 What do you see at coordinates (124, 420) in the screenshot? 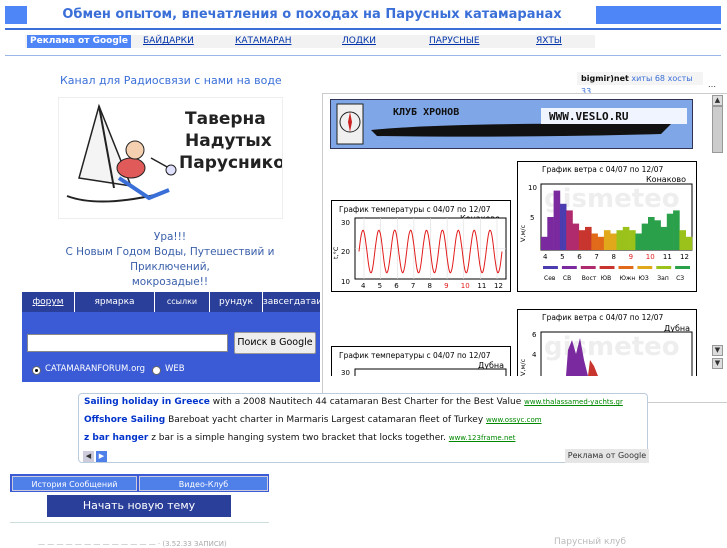
I see `ad-title: Offshore Sailing` at bounding box center [124, 420].